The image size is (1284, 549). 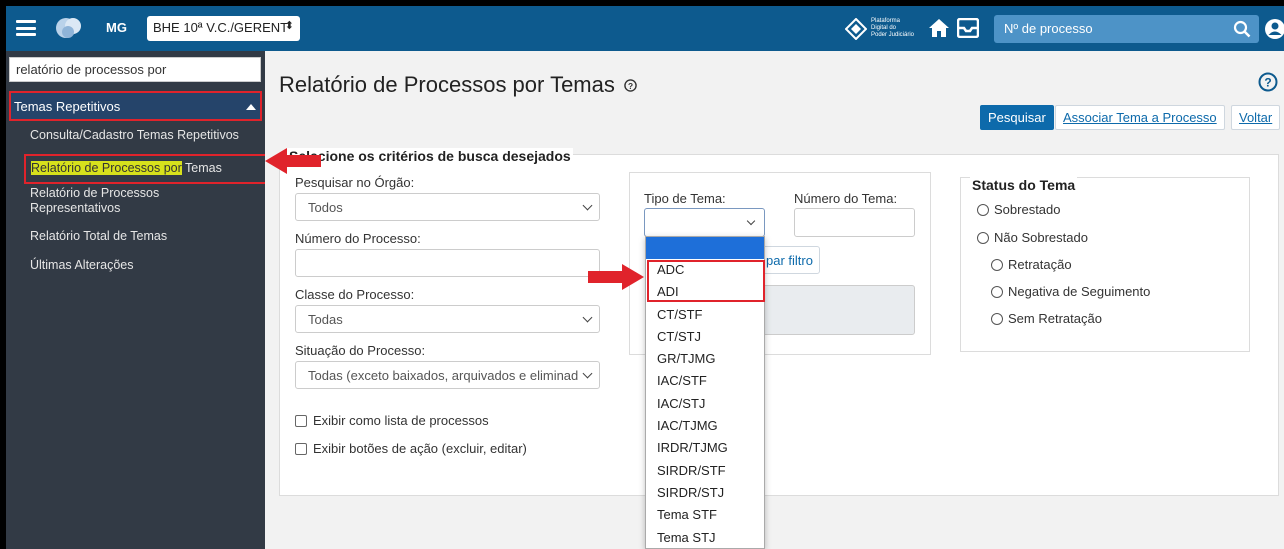 I want to click on pdpj-logo: Plataforma Digital do Poder Judiciário, so click(x=882, y=29).